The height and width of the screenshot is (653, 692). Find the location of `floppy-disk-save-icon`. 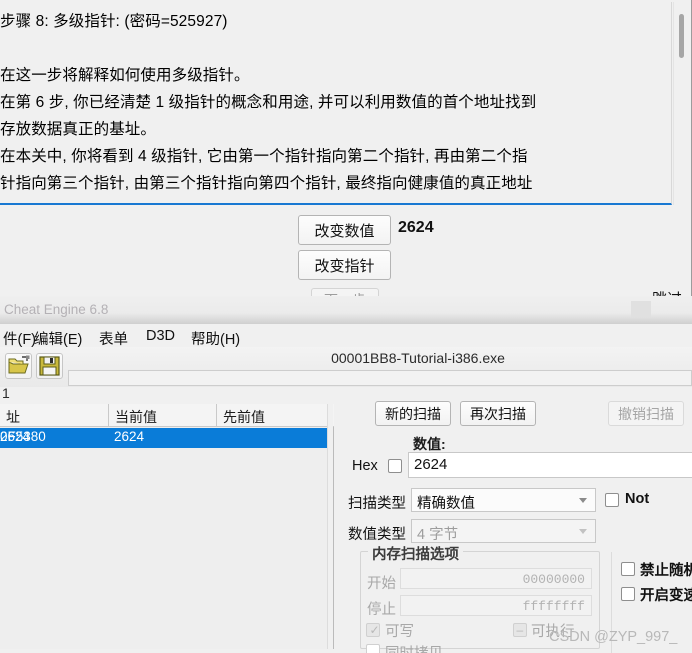

floppy-disk-save-icon is located at coordinates (49, 366).